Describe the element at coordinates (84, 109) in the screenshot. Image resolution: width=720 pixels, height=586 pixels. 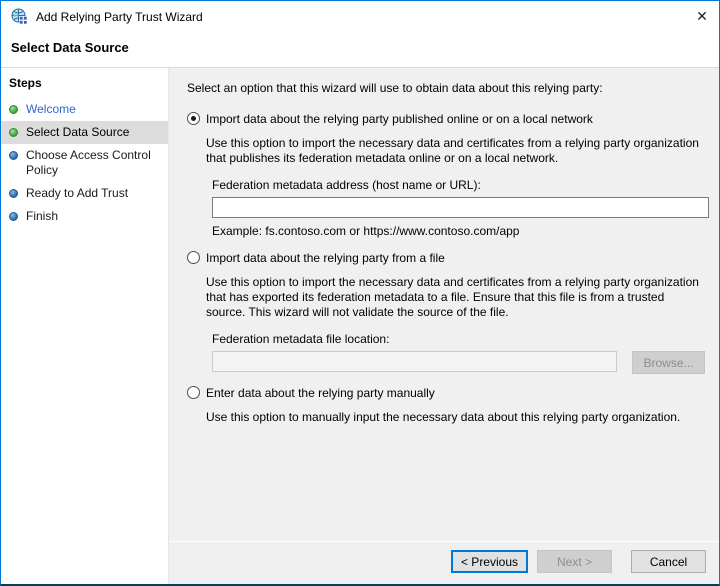
I see `sidebar-item-welcome: Welcome` at that location.